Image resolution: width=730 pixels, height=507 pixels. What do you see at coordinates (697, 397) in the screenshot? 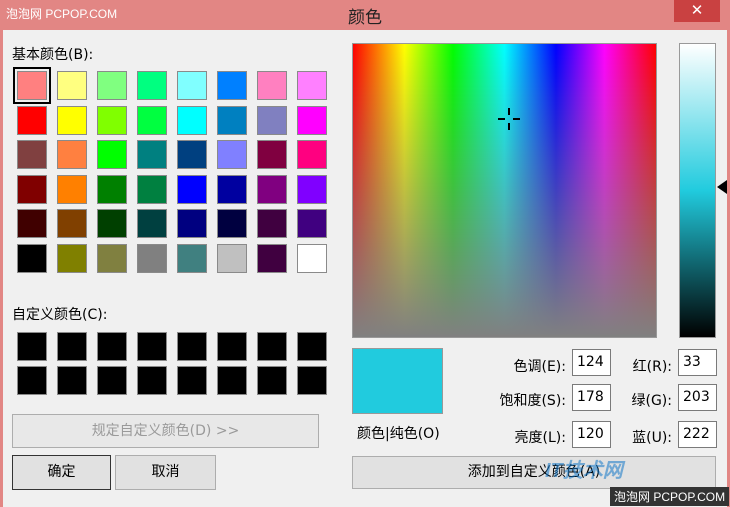
I see `green-input: 203` at bounding box center [697, 397].